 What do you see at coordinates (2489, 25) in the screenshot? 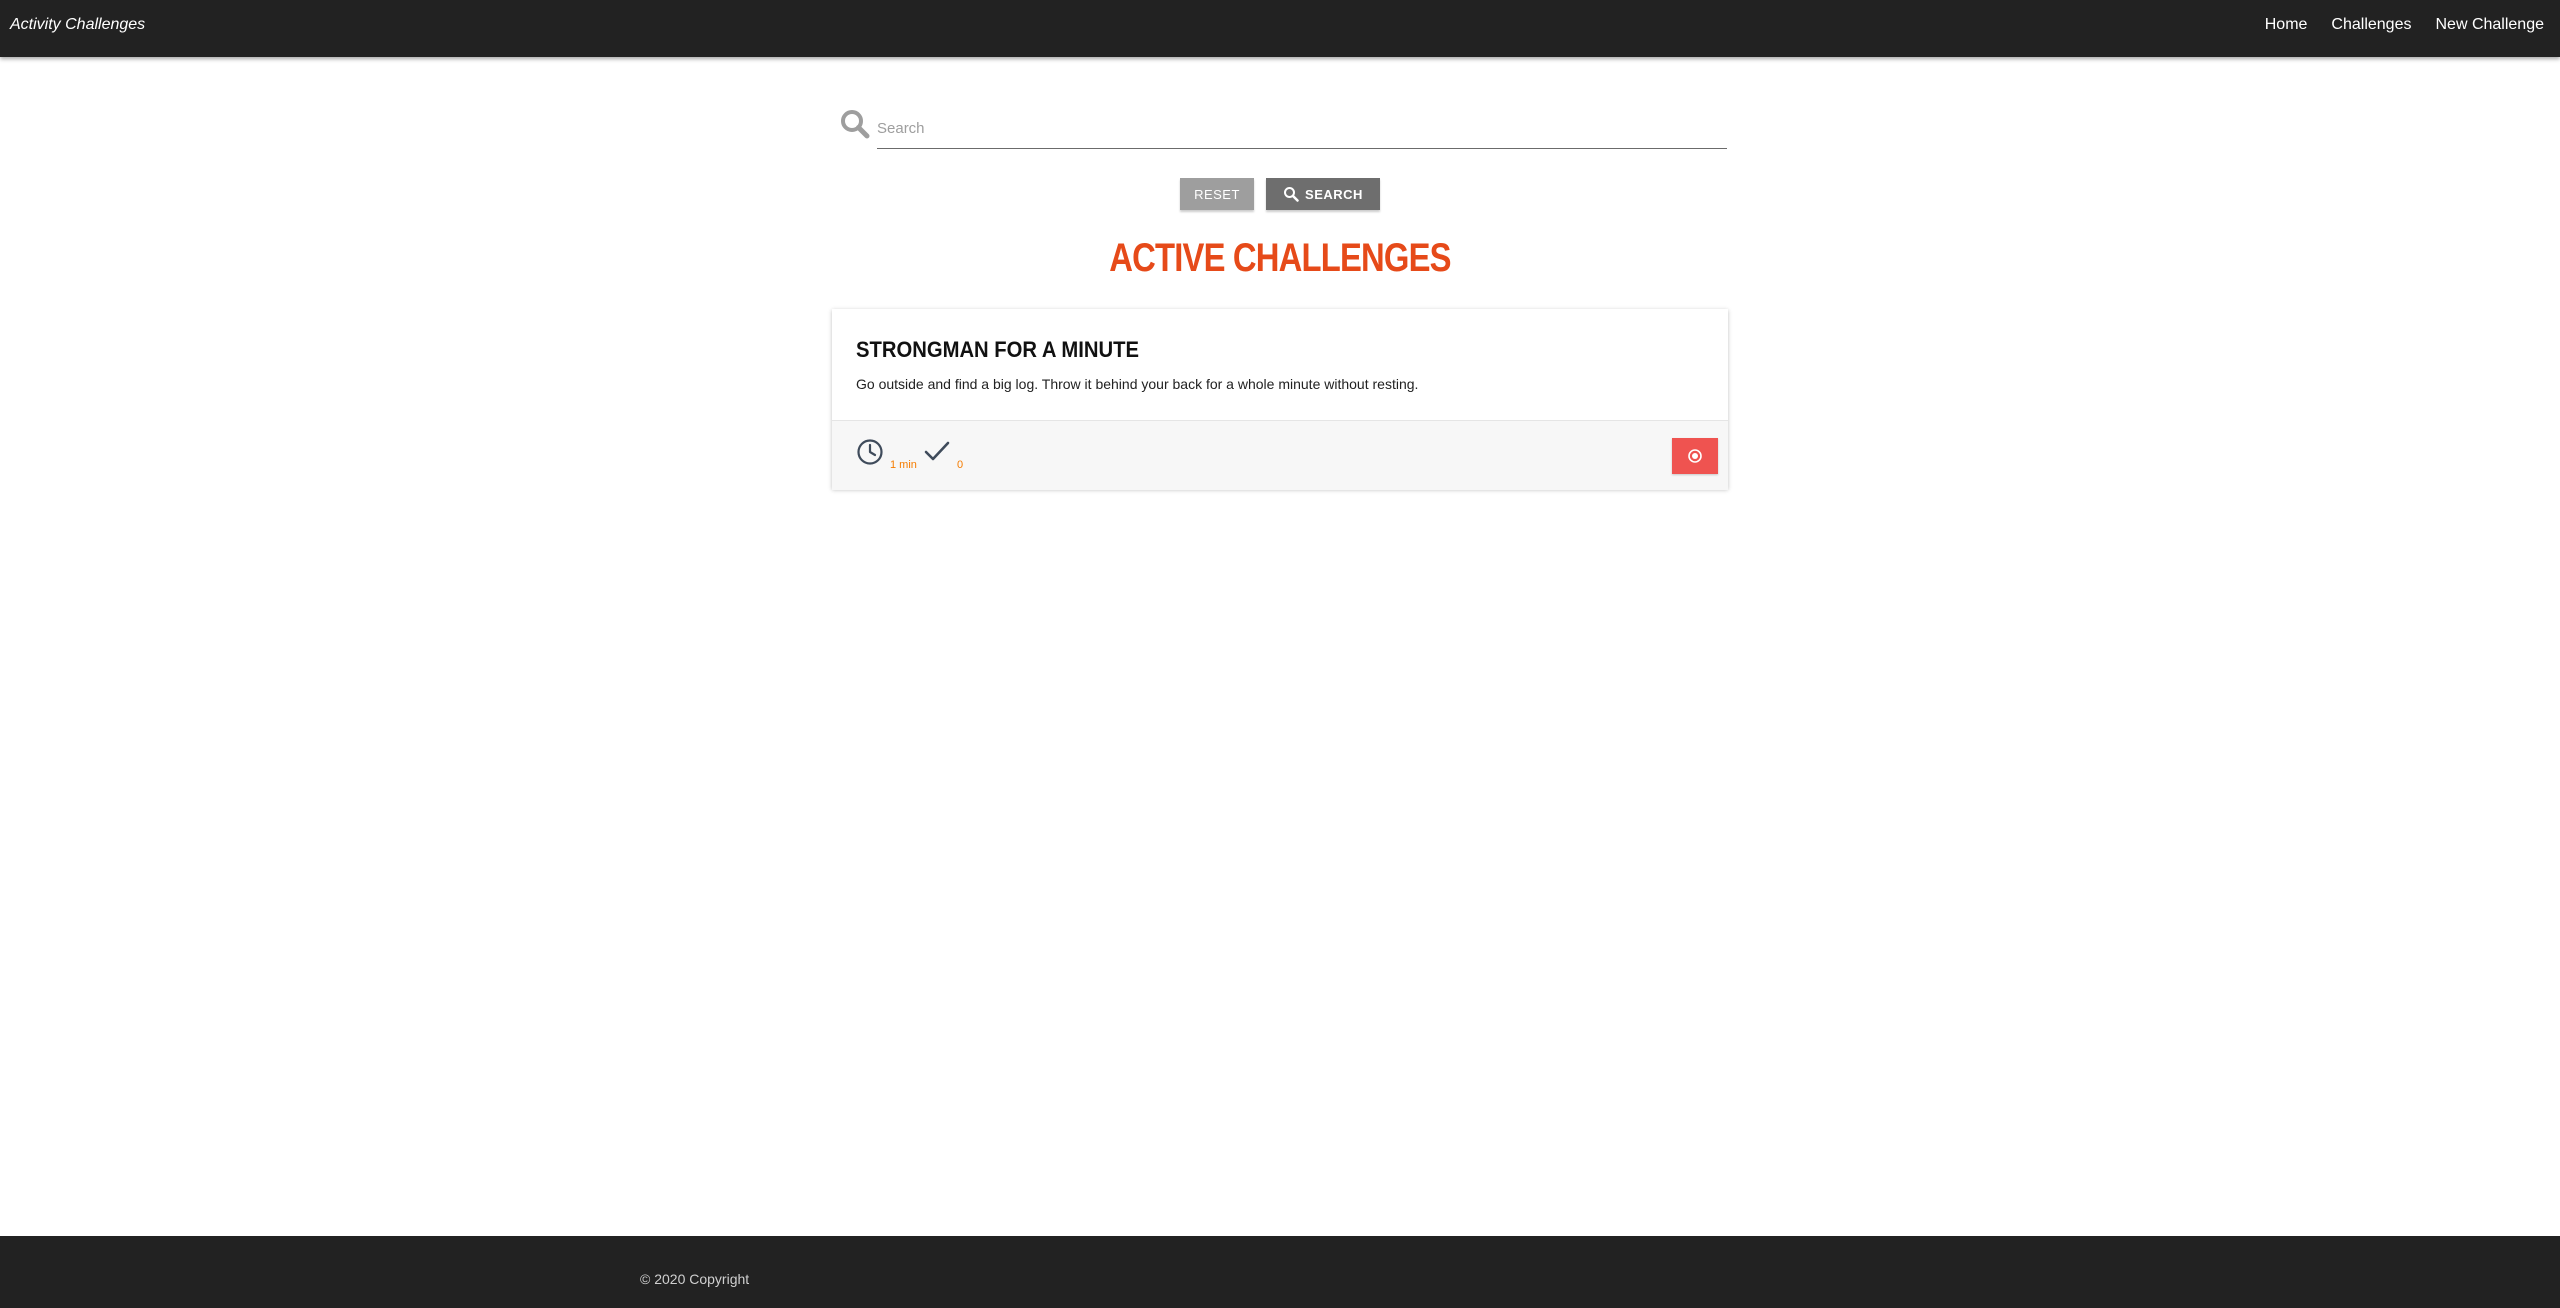
I see `nav-link-new-challenge: New Challenge` at bounding box center [2489, 25].